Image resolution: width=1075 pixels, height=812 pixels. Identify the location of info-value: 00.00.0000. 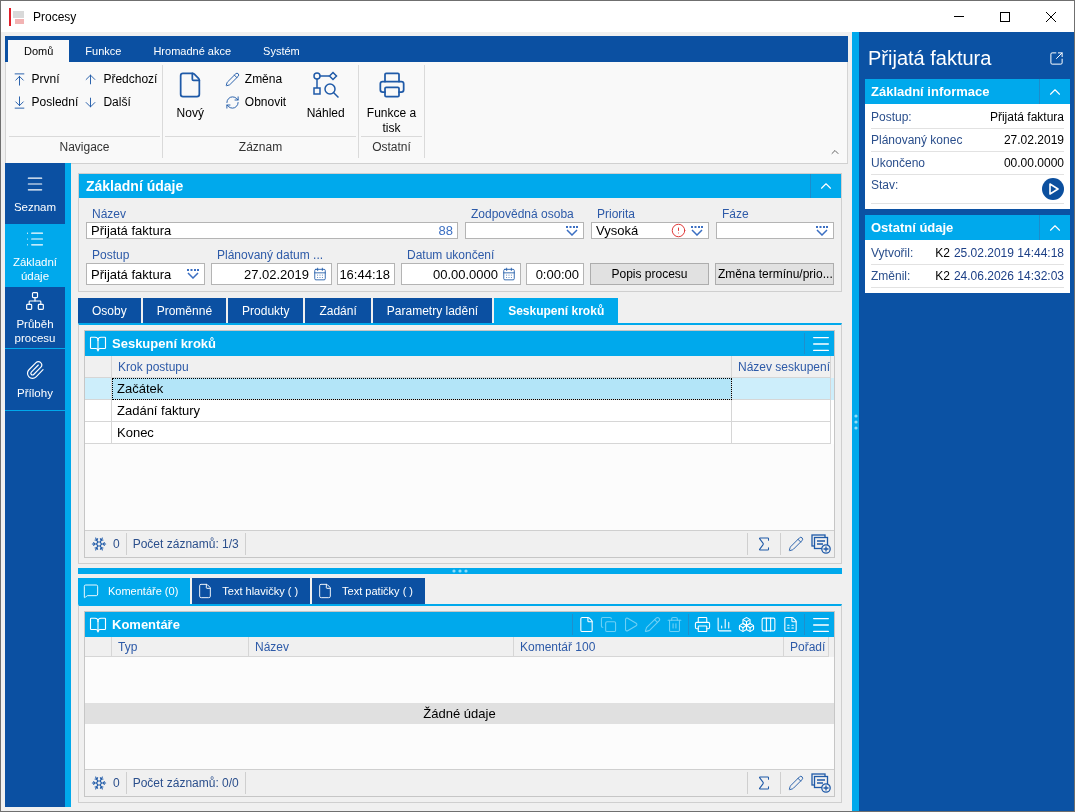
(1033, 163).